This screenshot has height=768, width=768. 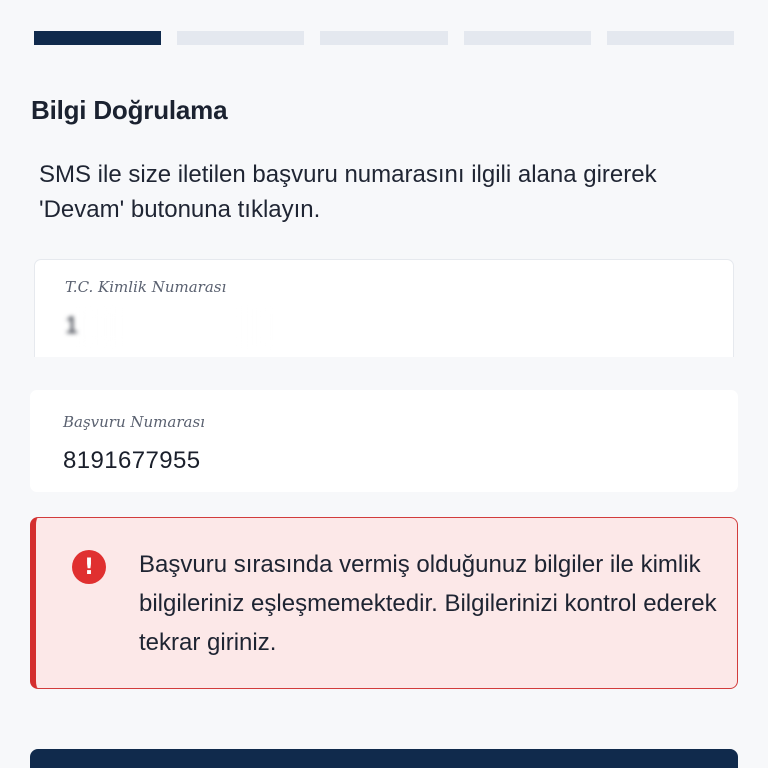 I want to click on application-number-value: 8191677955, so click(x=131, y=461).